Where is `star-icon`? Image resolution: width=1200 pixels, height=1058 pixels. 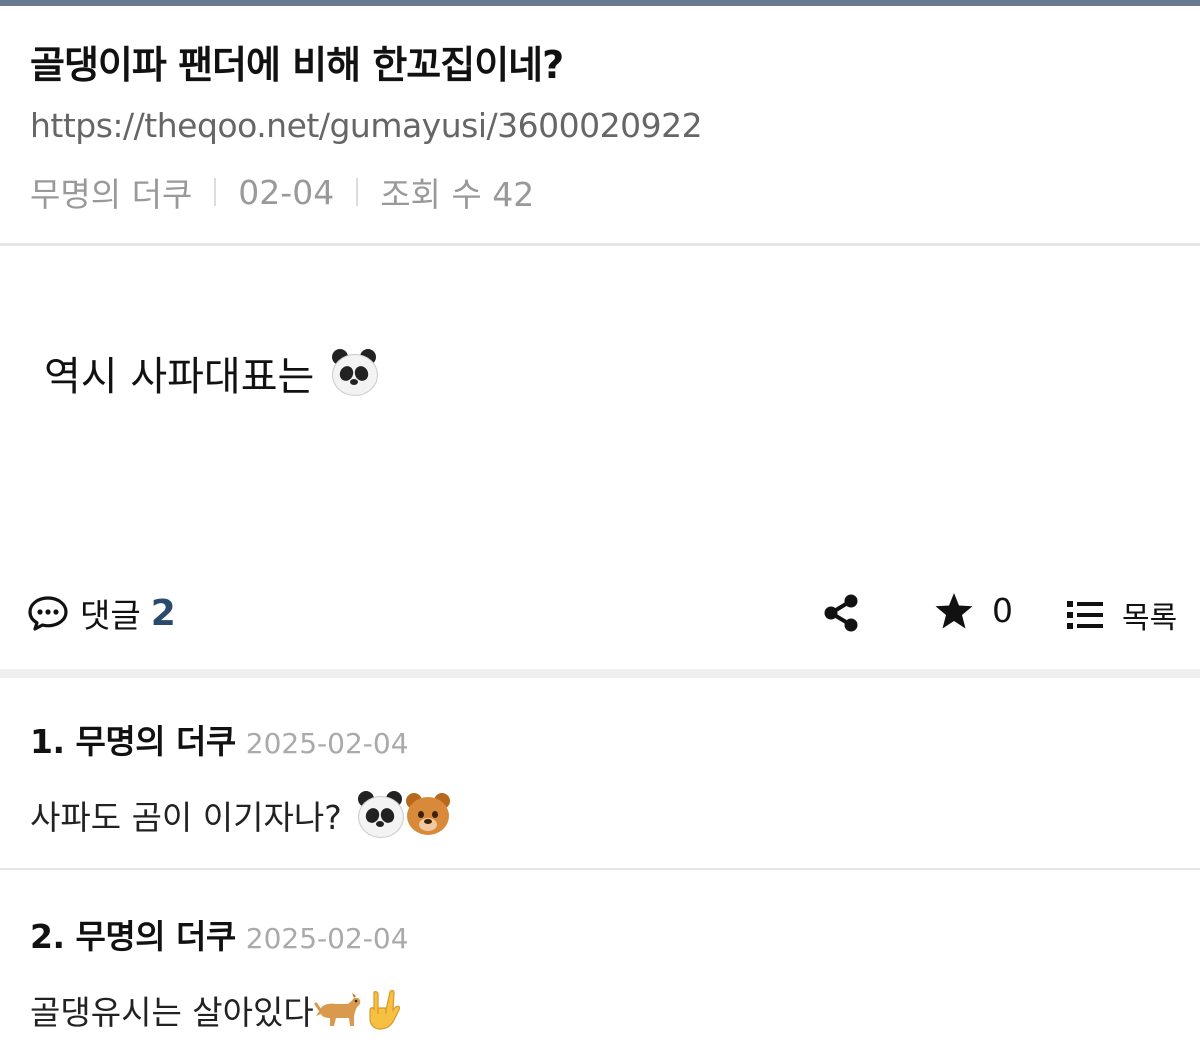 star-icon is located at coordinates (954, 610).